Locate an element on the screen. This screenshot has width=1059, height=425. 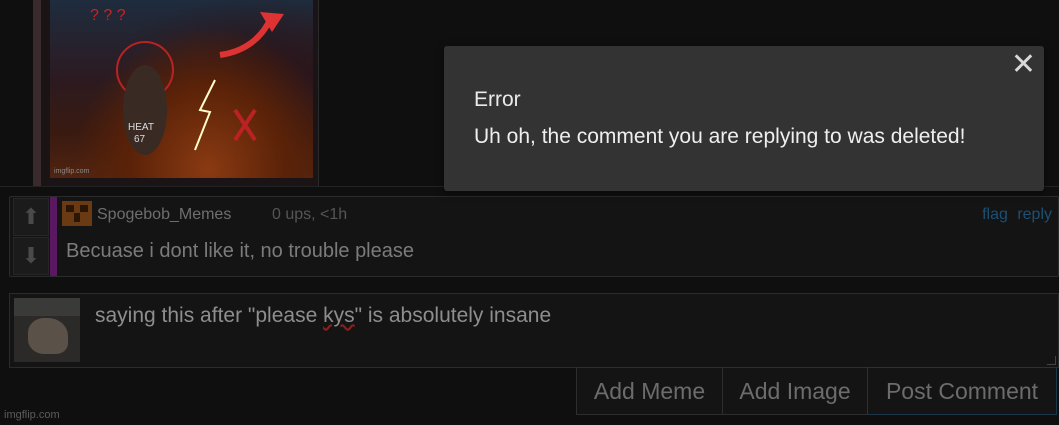
add-image-button: Add Image is located at coordinates (795, 391).